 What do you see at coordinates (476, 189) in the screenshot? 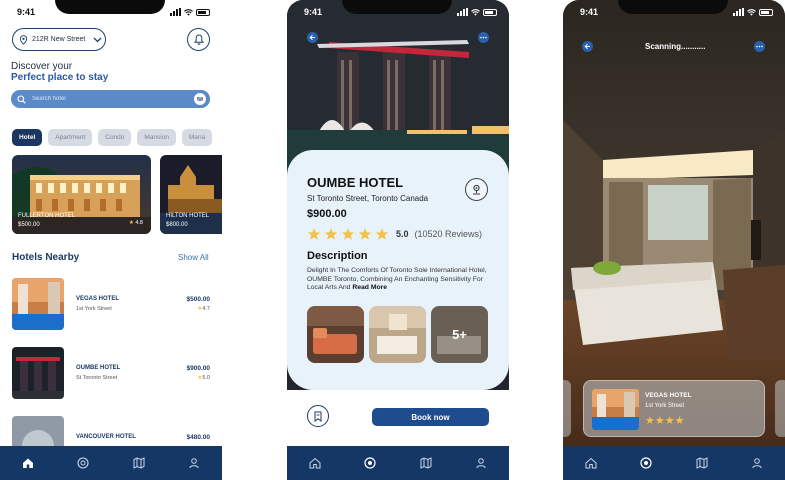
I see `map-location-button` at bounding box center [476, 189].